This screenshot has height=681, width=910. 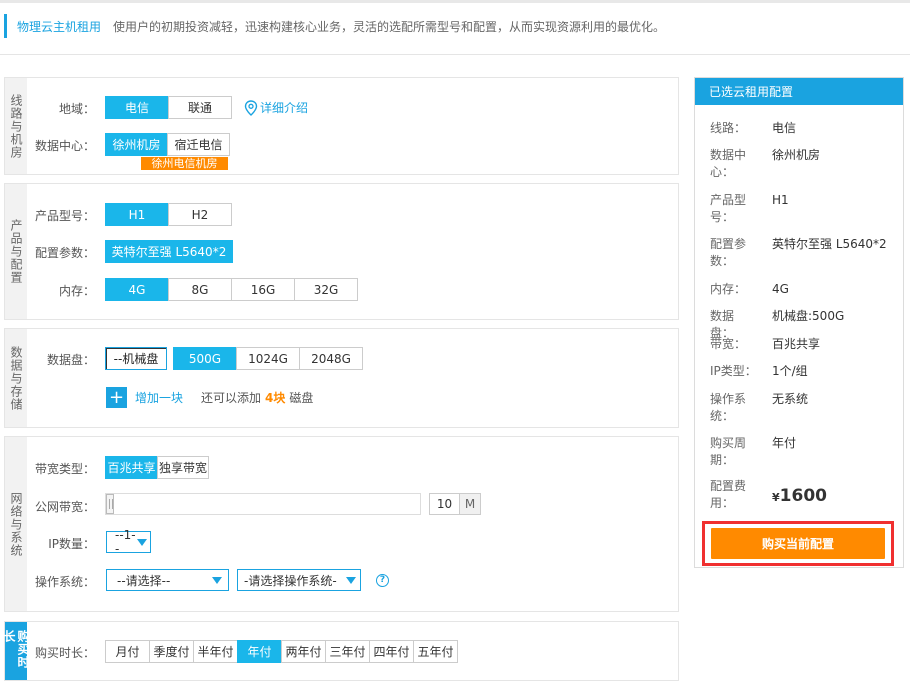 I want to click on section-side-label: 线路与机房, so click(x=16, y=126).